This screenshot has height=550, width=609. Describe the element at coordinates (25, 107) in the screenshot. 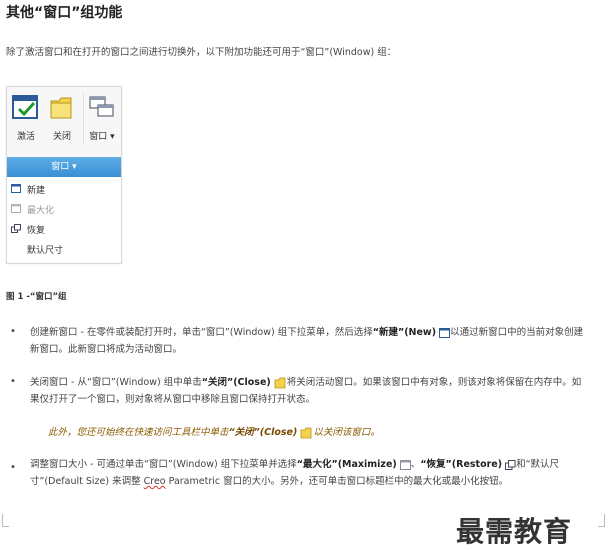

I see `activate-icon` at that location.